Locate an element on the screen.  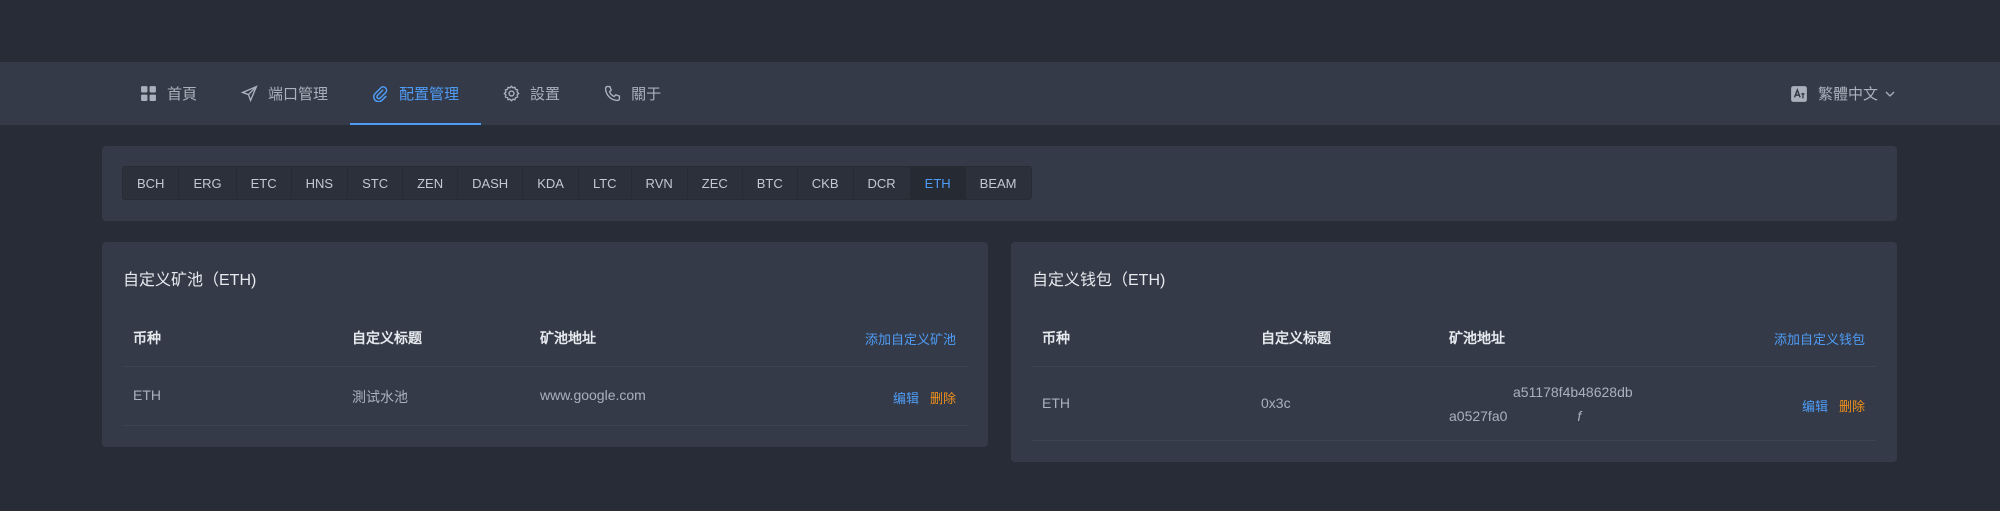
grid-icon is located at coordinates (148, 93).